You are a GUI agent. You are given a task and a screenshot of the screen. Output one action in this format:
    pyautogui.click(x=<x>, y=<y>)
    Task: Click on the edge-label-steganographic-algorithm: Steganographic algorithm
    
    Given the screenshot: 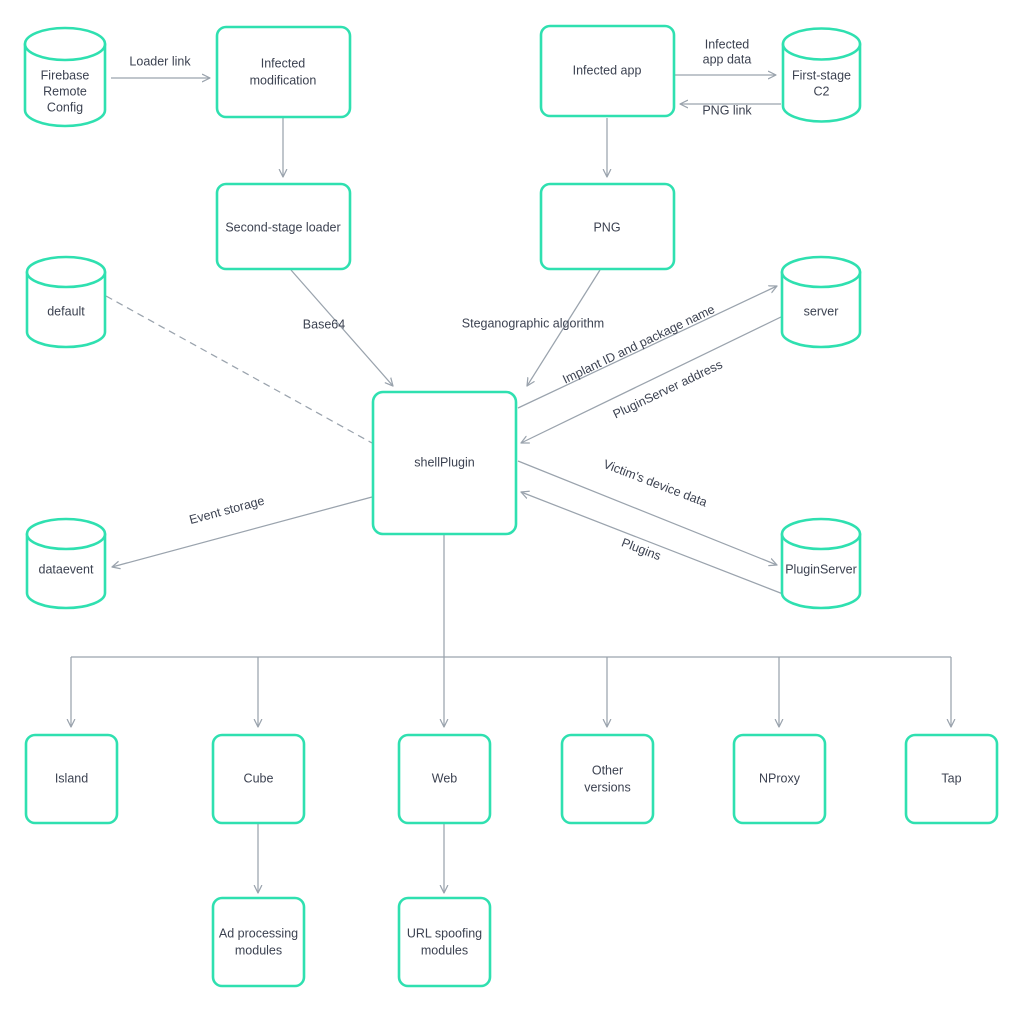 What is the action you would take?
    pyautogui.click(x=533, y=323)
    